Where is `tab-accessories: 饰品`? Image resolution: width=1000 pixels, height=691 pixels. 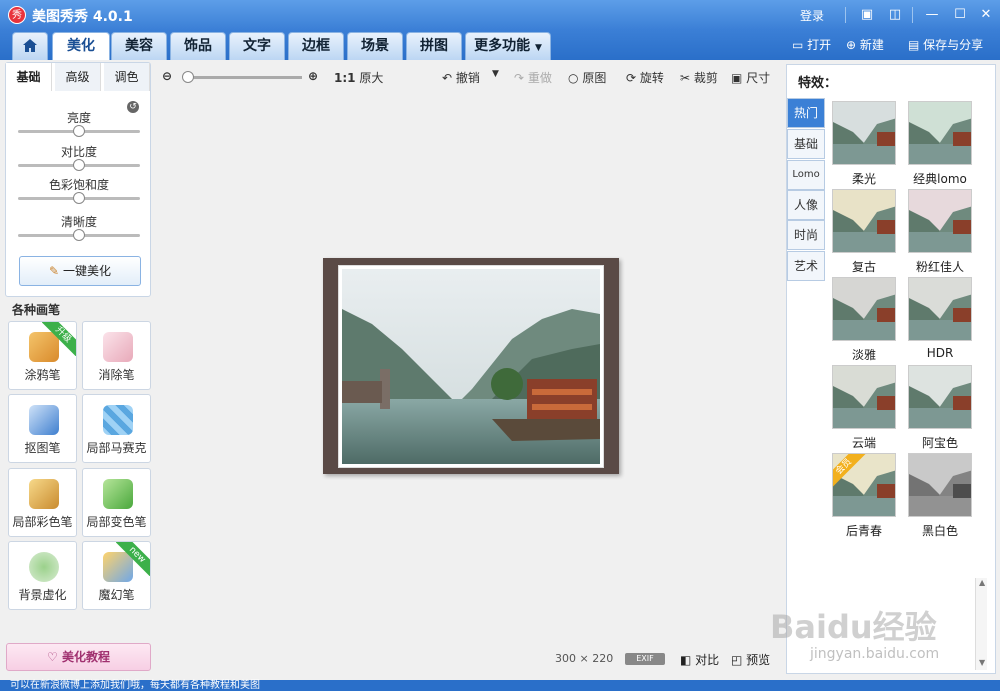
tab-accessories: 饰品 is located at coordinates (198, 46).